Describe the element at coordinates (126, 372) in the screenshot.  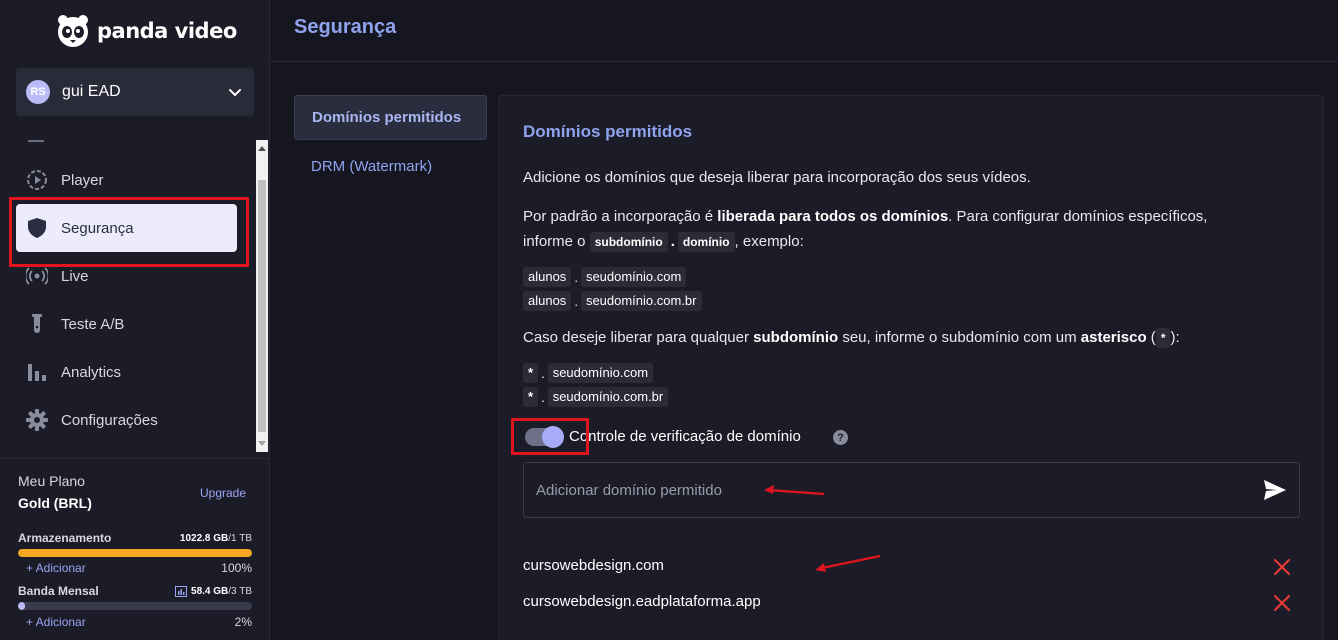
I see `sidebar-item-analytics: Analytics` at that location.